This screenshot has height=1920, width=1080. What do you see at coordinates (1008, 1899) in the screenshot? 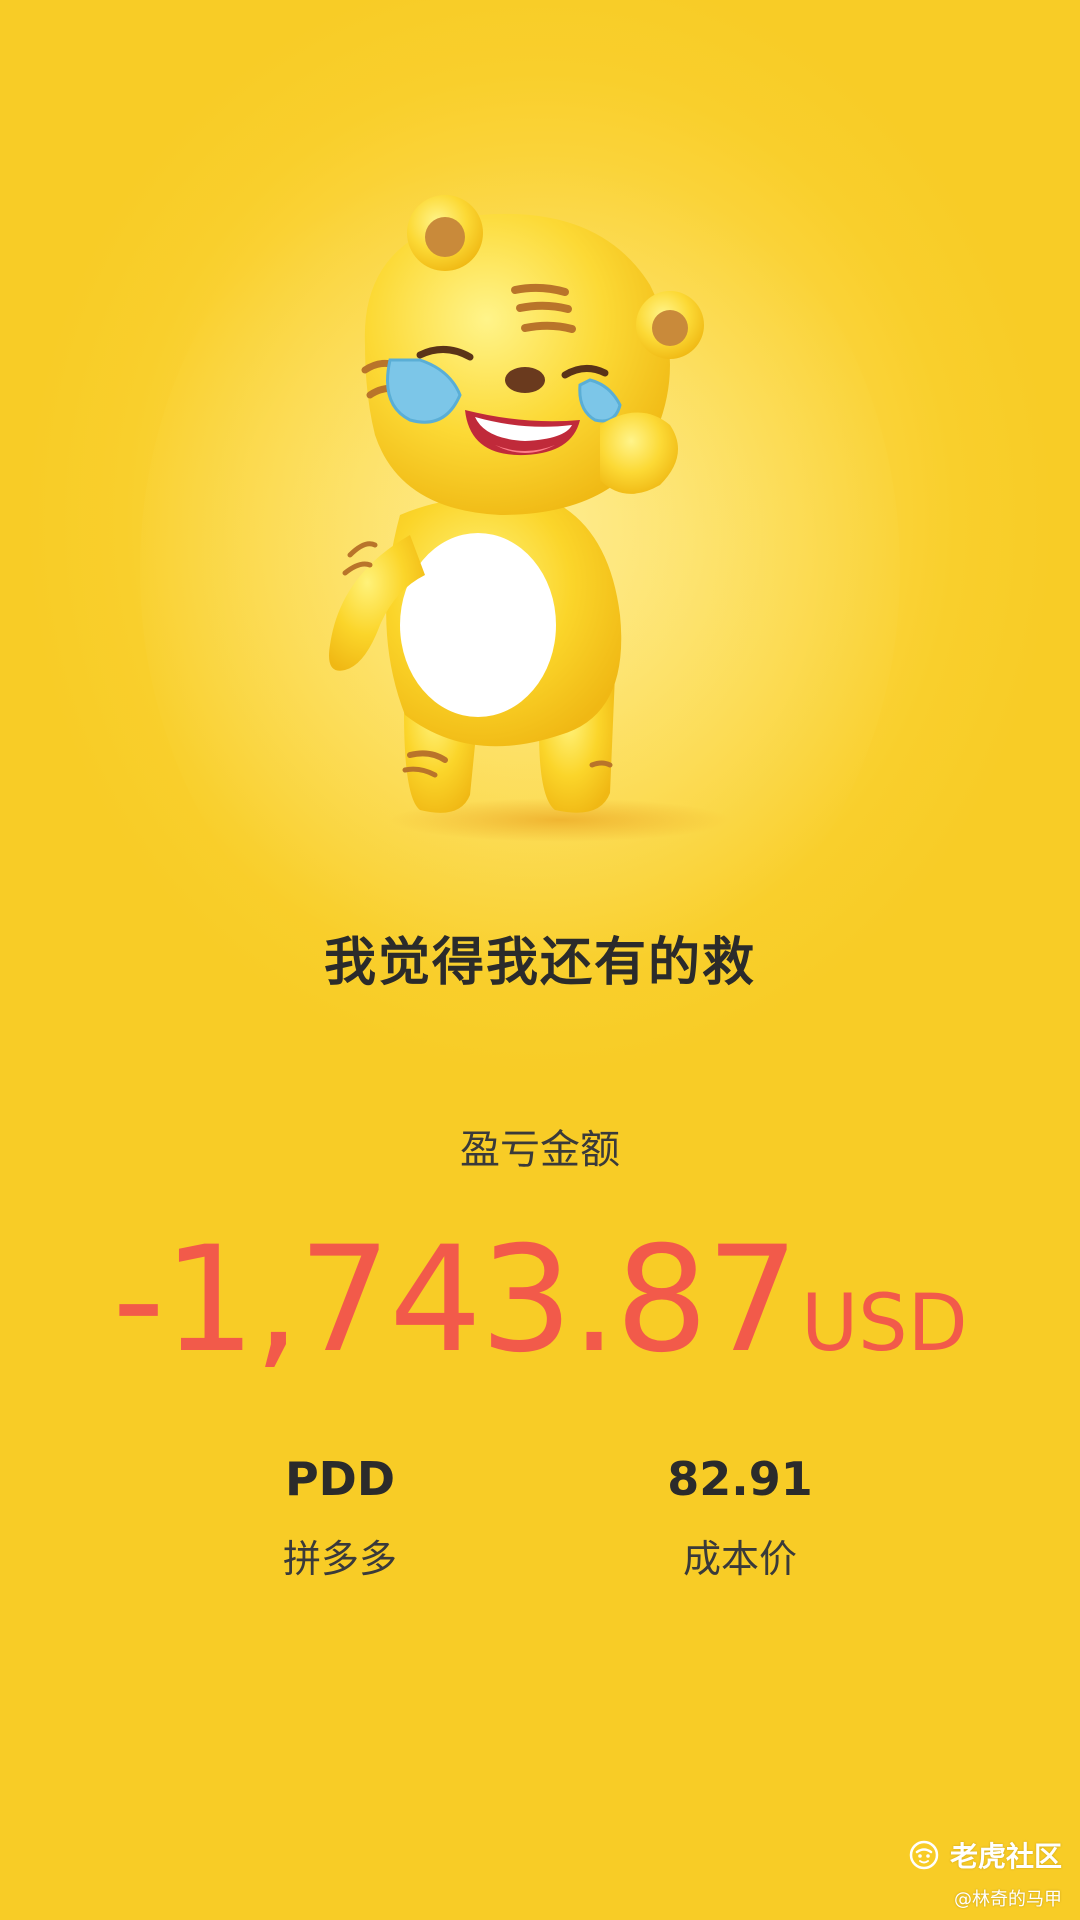
I see `watermark-user: @林奇的马甲` at bounding box center [1008, 1899].